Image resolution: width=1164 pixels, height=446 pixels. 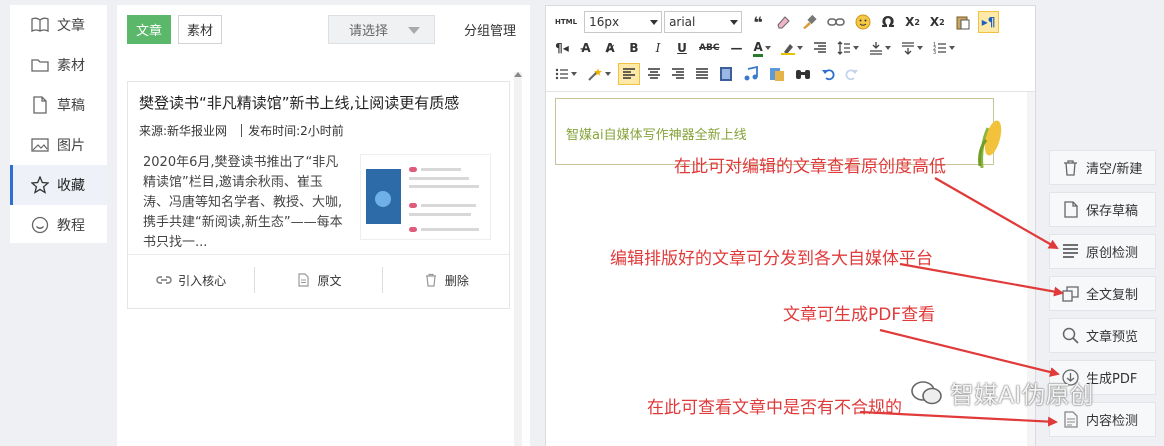 What do you see at coordinates (1022, 395) in the screenshot?
I see `watermark-text: 智媒AI伪原创` at bounding box center [1022, 395].